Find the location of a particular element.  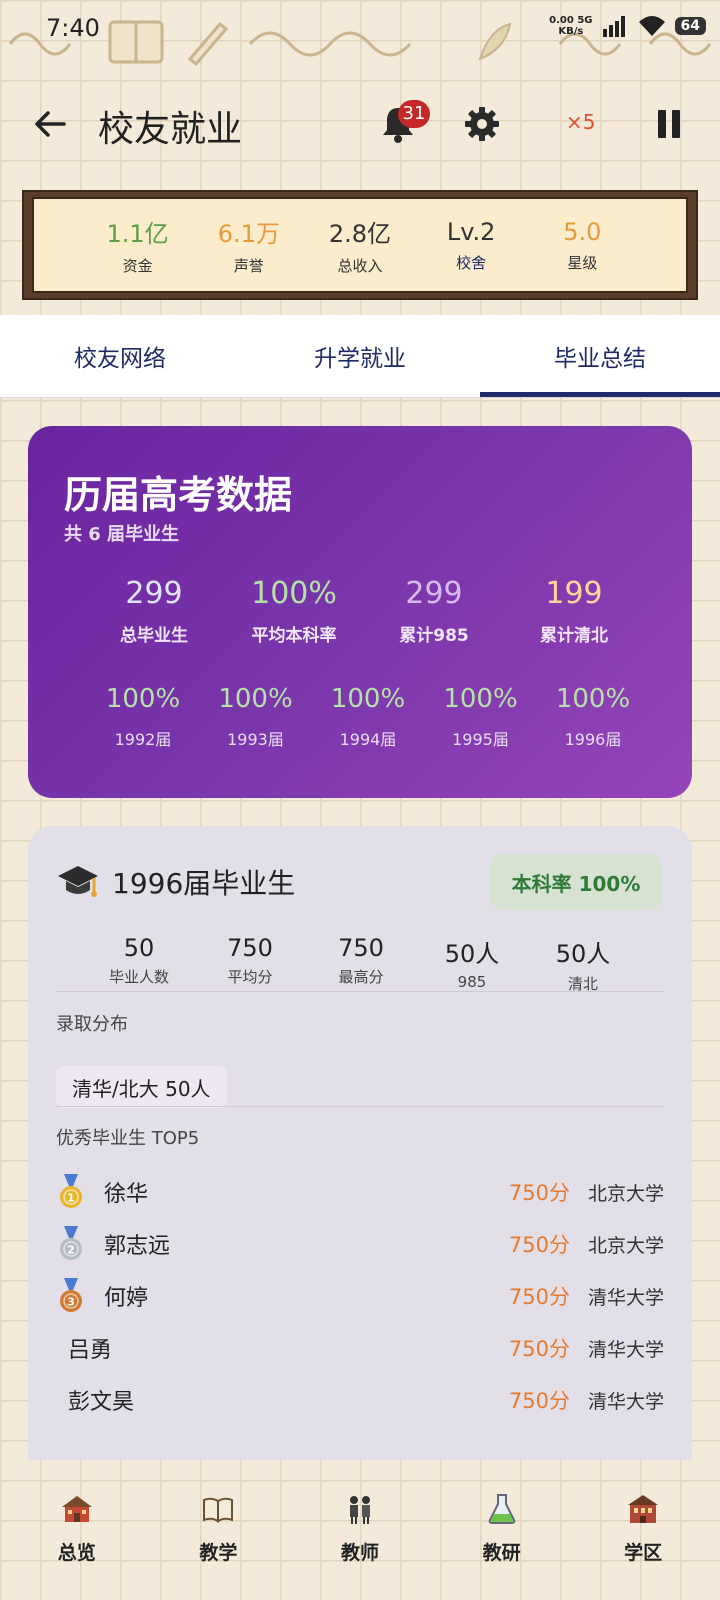

flask-icon is located at coordinates (502, 1509).